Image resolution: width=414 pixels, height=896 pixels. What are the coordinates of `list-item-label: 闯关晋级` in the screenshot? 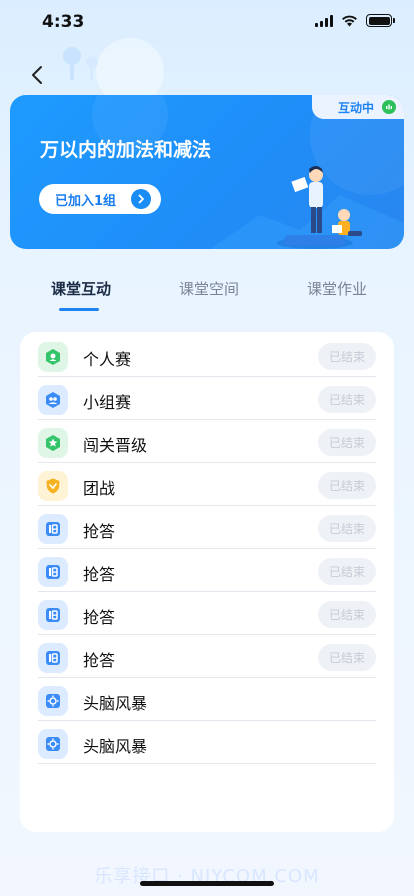 It's located at (115, 445).